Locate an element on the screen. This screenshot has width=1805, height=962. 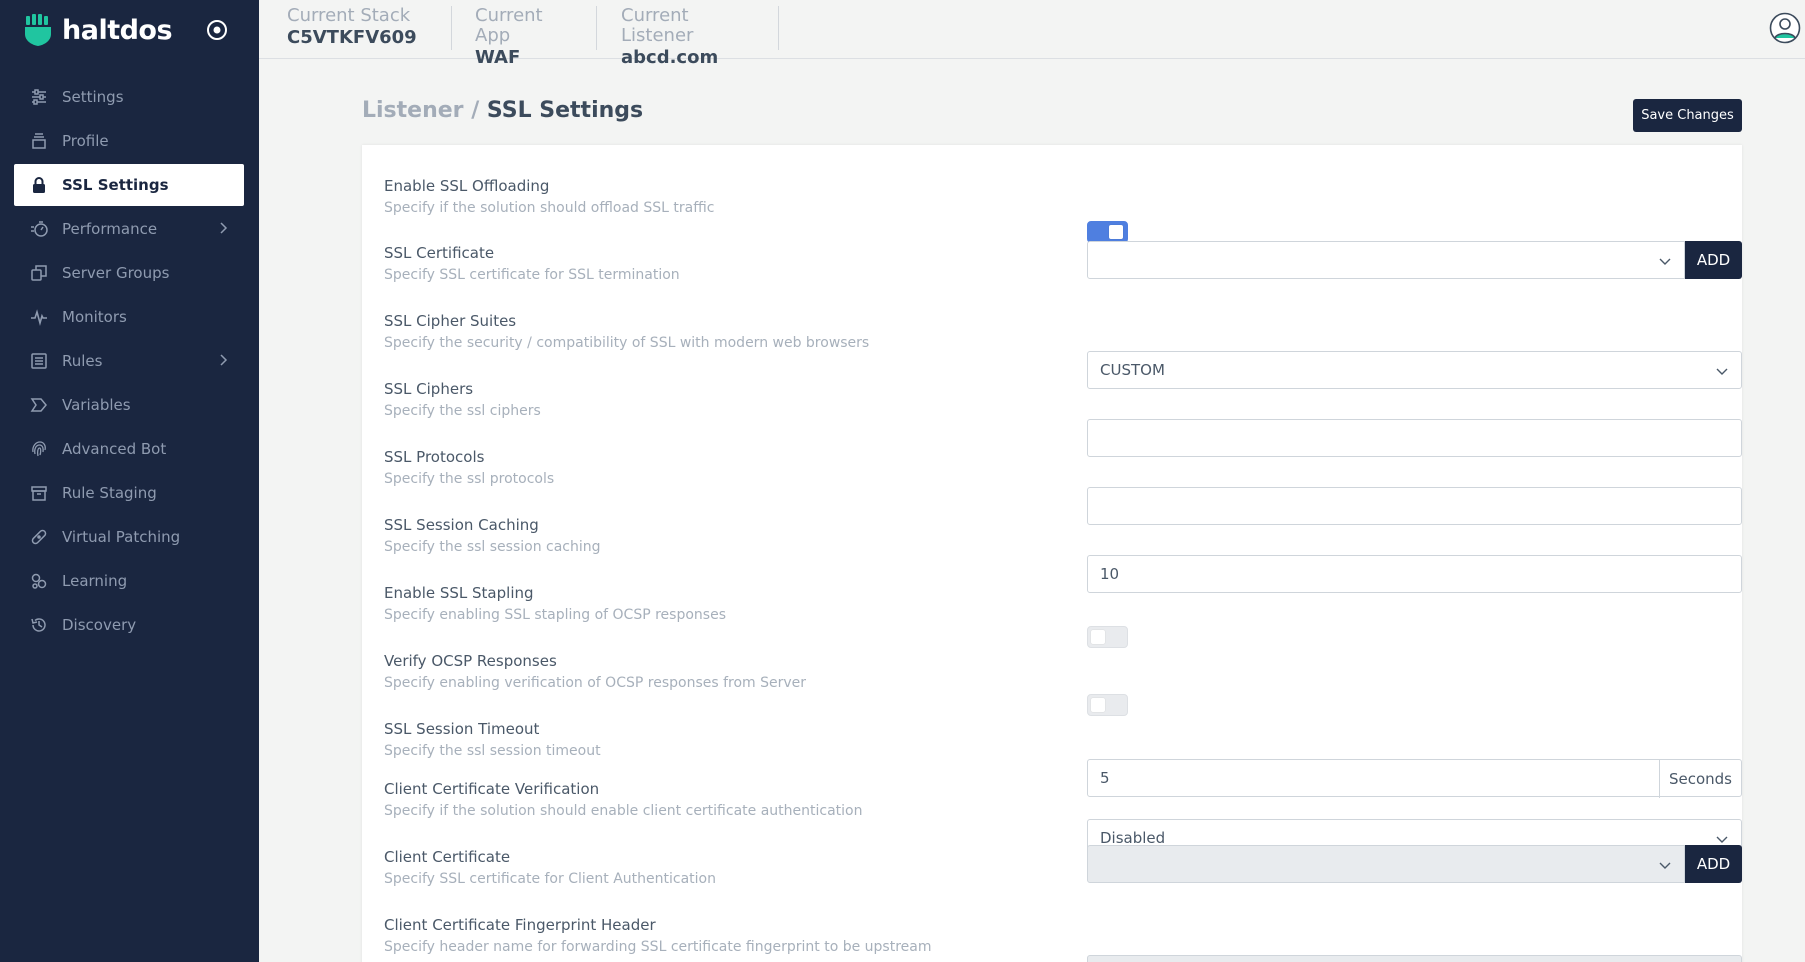
sidebar-item-label: Advanced Bot is located at coordinates (114, 449).